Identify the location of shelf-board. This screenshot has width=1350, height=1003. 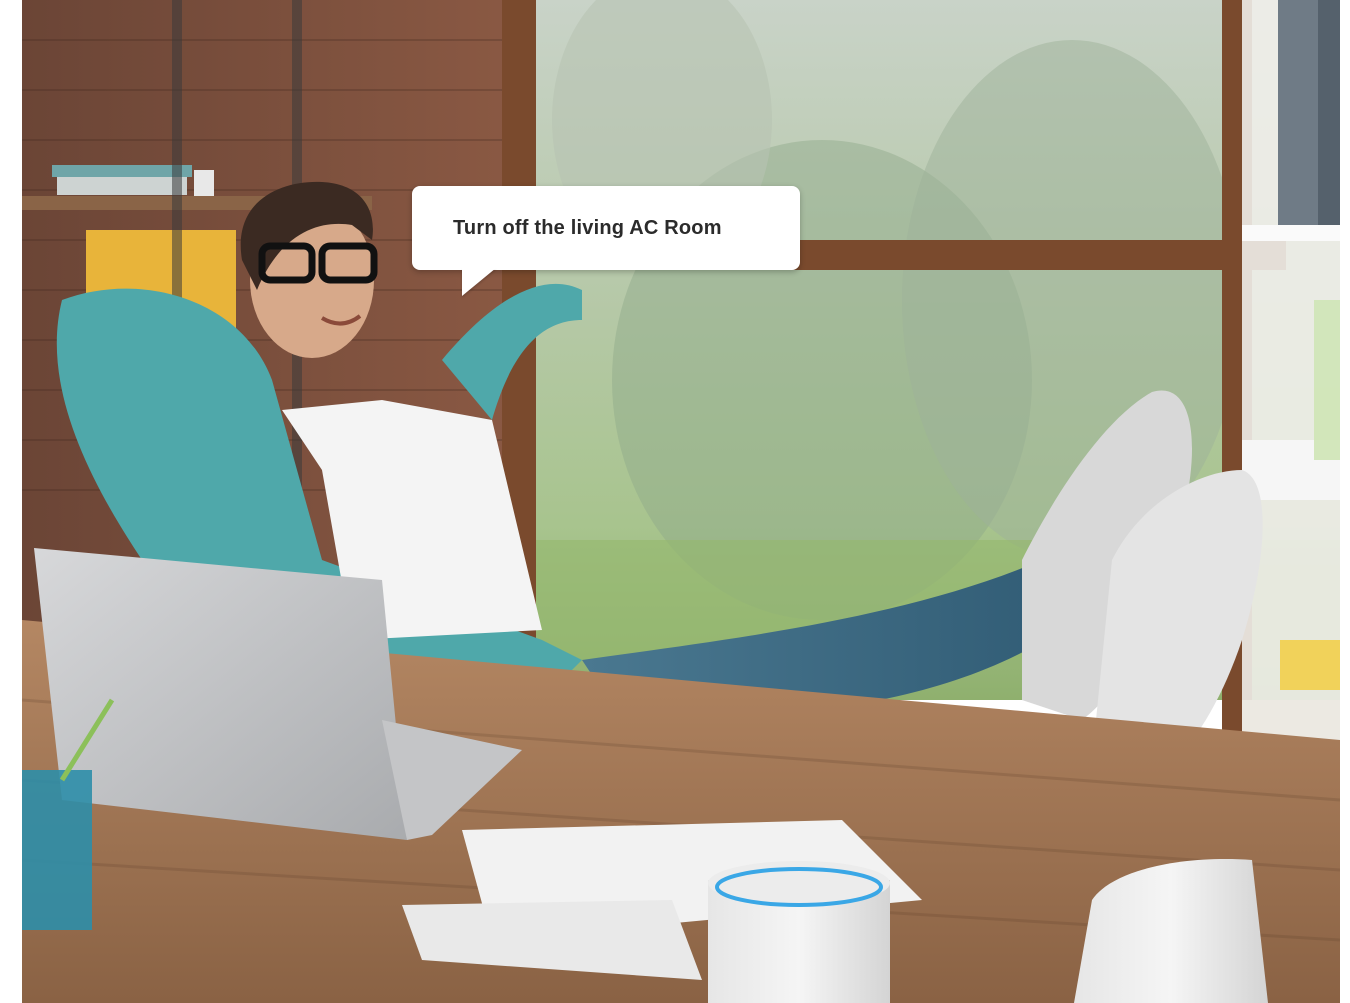
(1291, 233).